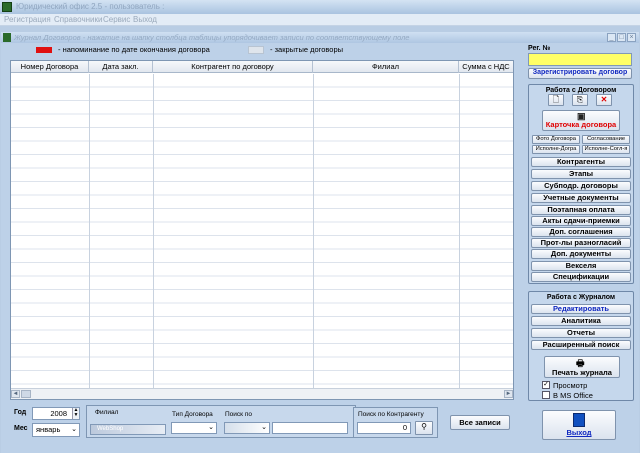 This screenshot has height=453, width=640. I want to click on card-icon: ▣, so click(581, 116).